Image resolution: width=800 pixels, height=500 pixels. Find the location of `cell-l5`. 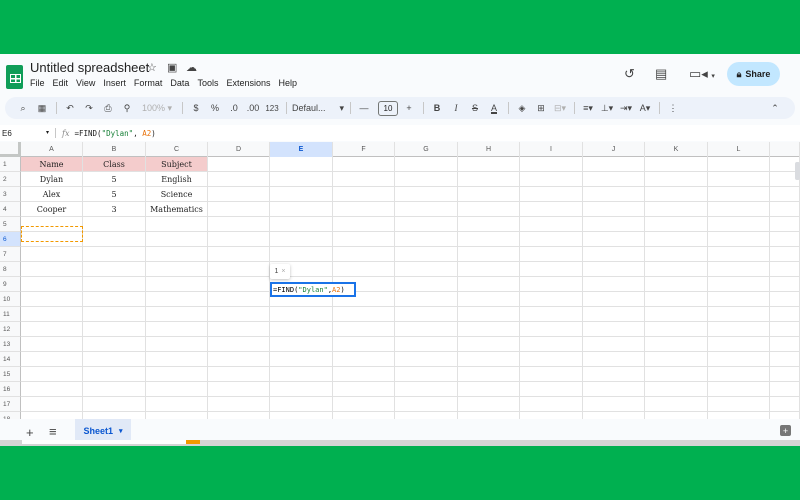

cell-l5 is located at coordinates (739, 224).